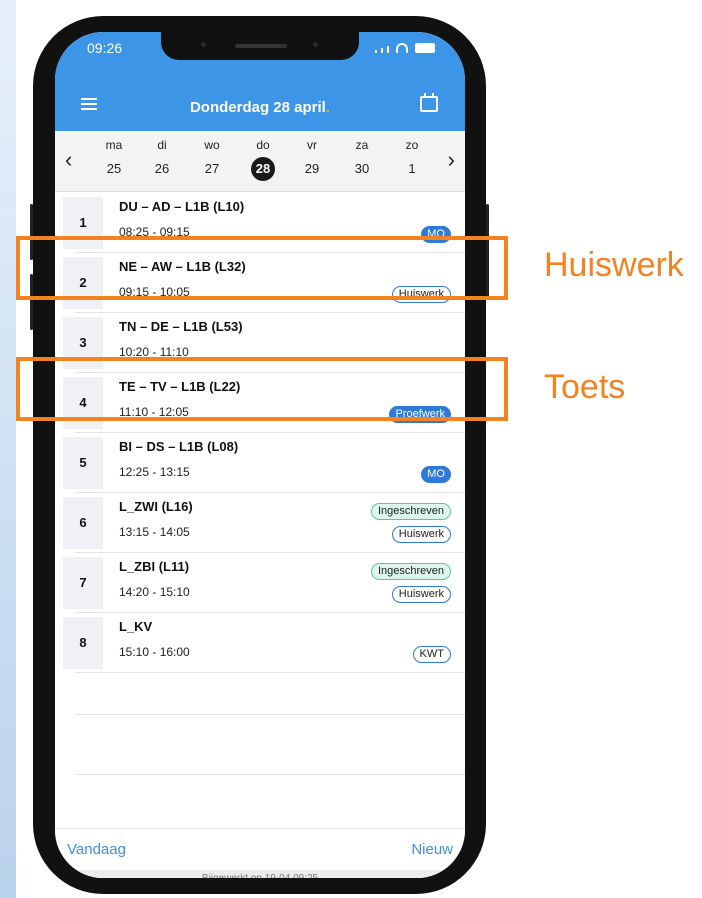 This screenshot has width=702, height=898. Describe the element at coordinates (182, 206) in the screenshot. I see `lesson-title: DU – AD – L1B (L10)` at that location.